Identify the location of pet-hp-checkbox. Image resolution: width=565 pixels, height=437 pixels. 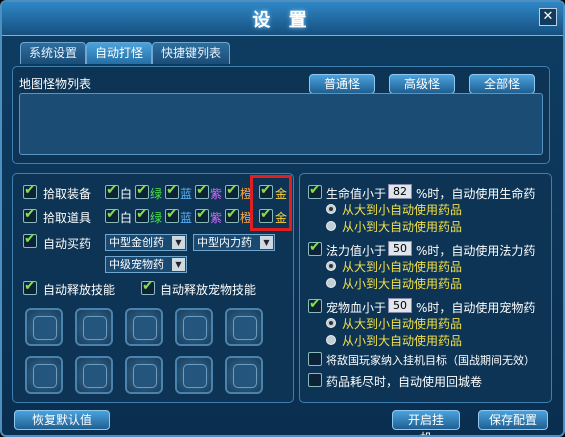
(315, 304).